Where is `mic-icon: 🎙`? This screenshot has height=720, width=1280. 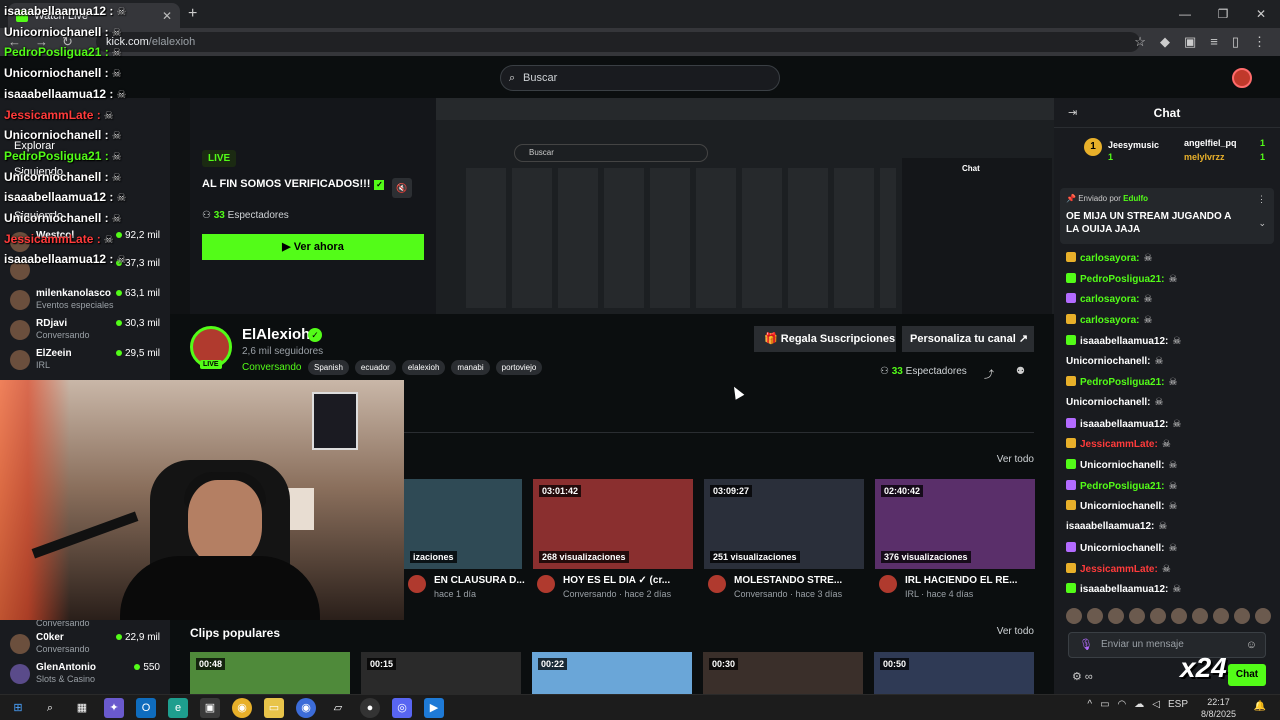
mic-icon: 🎙 is located at coordinates (1086, 645).